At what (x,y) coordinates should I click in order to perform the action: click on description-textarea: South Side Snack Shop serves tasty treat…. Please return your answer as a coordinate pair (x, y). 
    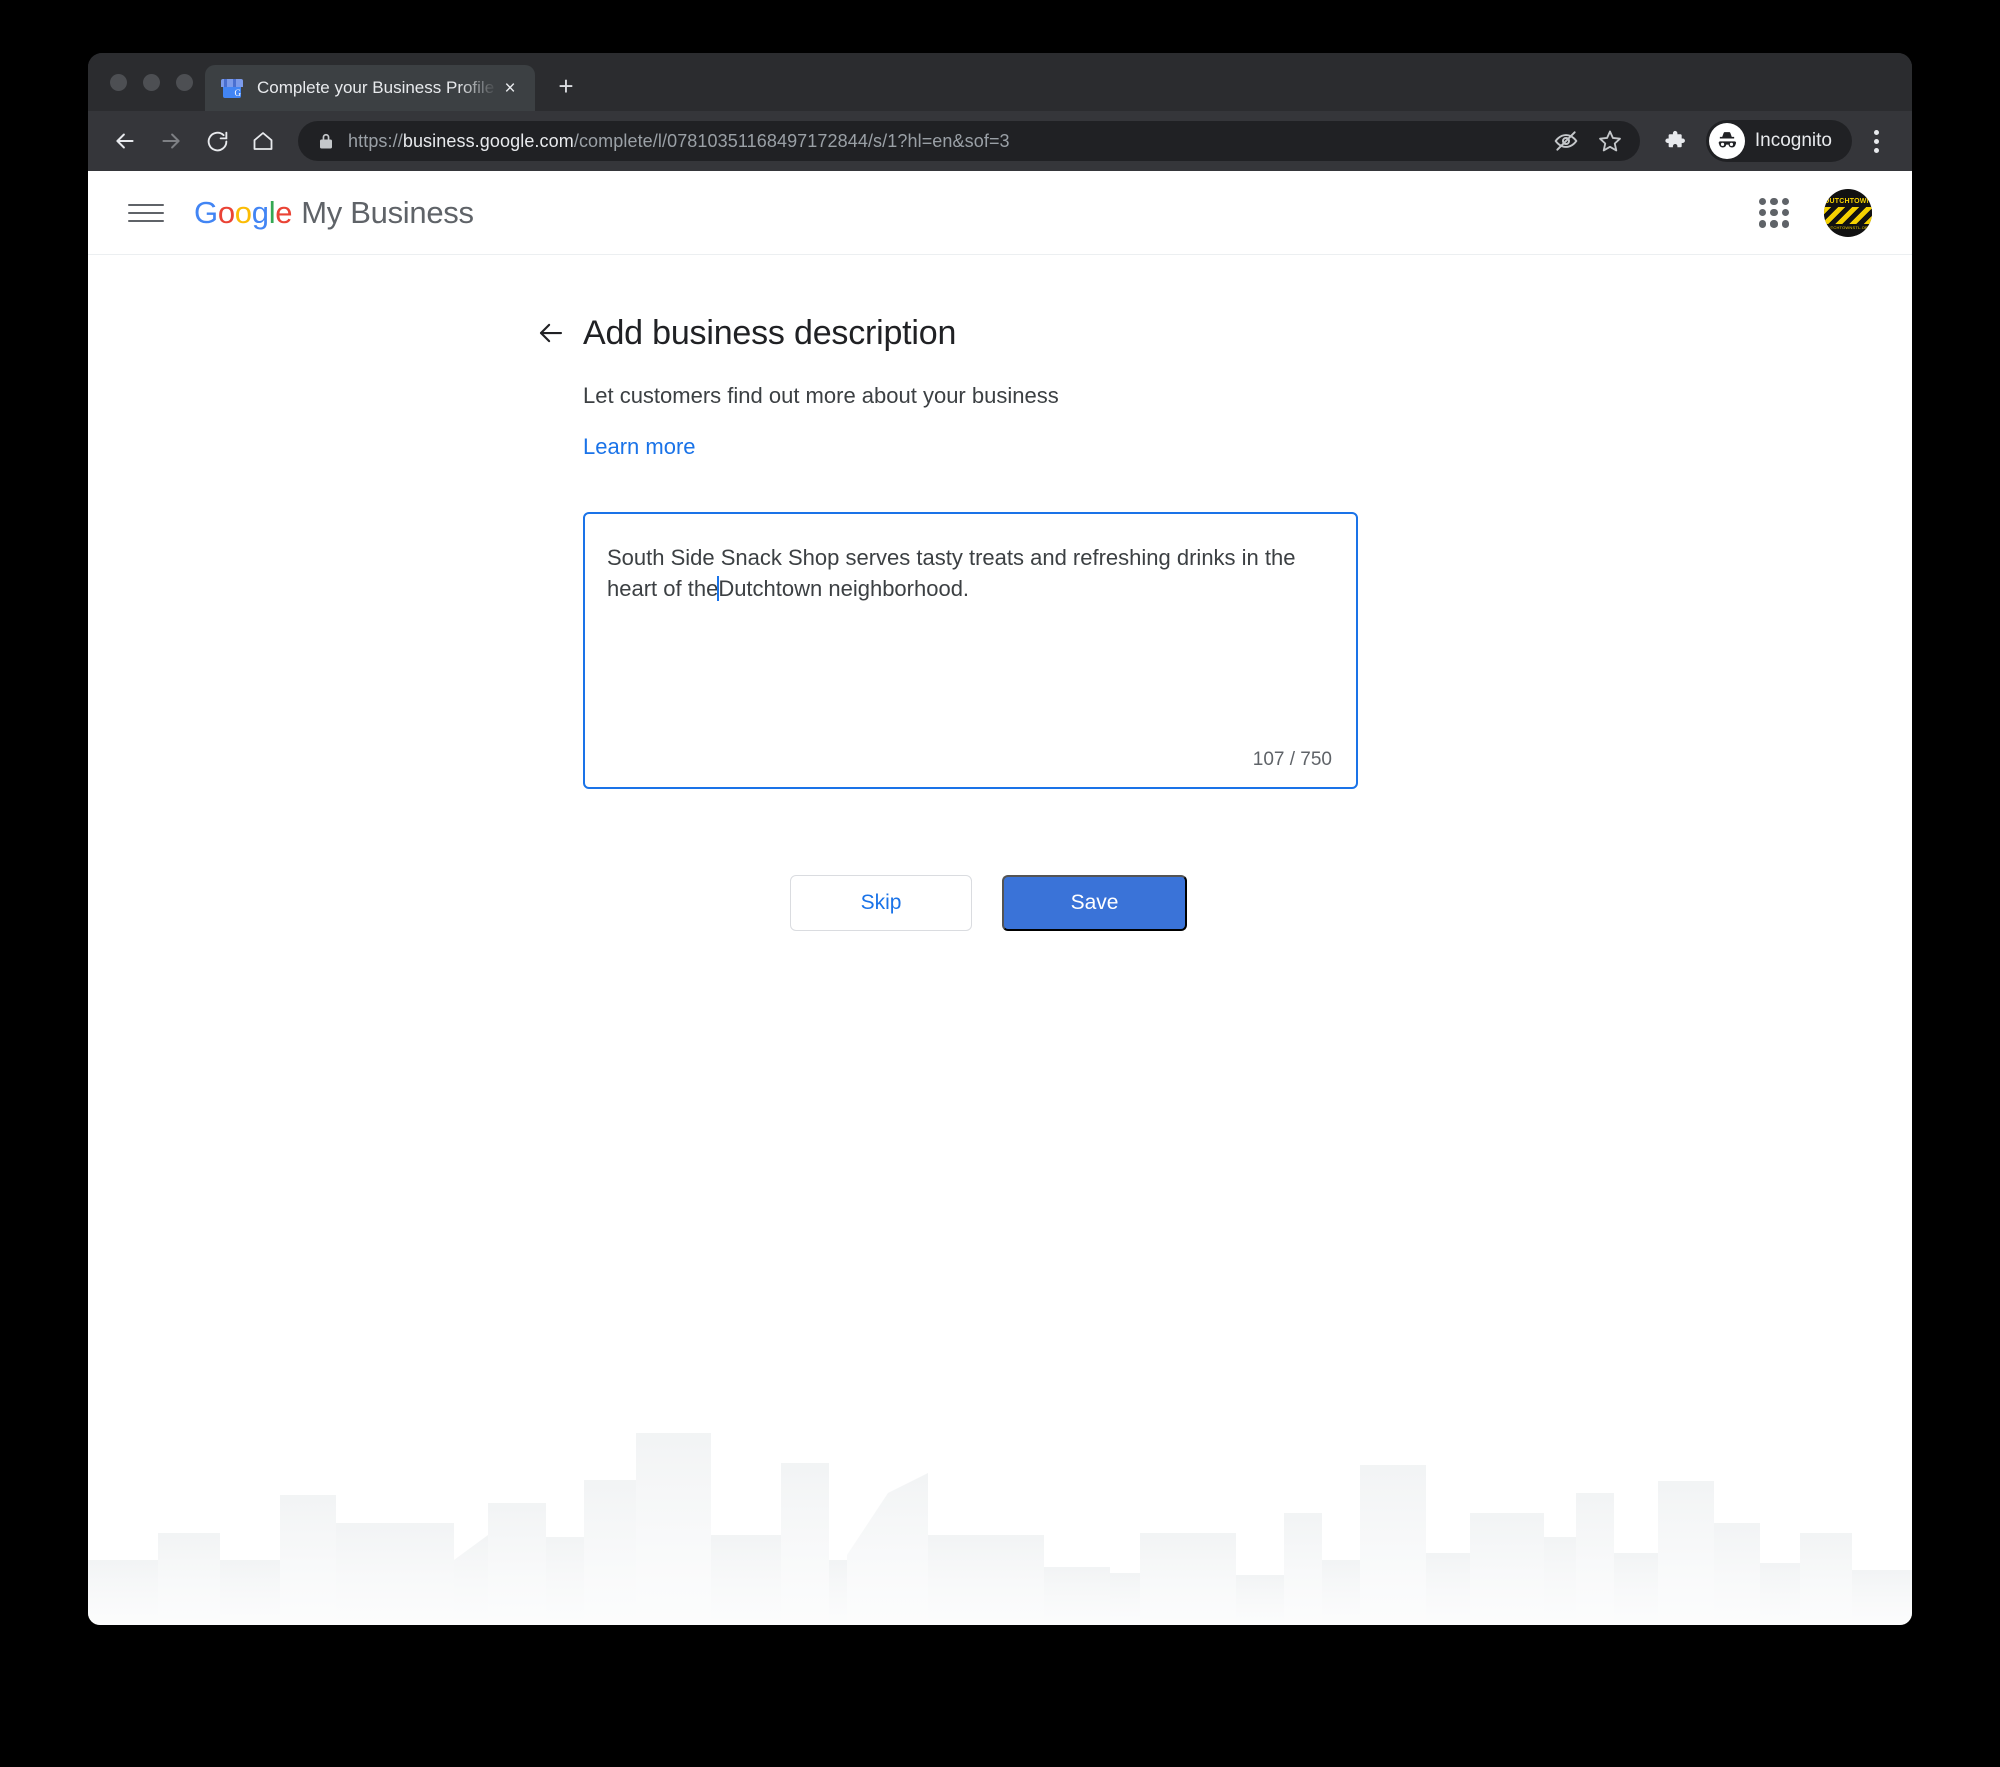
    Looking at the image, I should click on (970, 650).